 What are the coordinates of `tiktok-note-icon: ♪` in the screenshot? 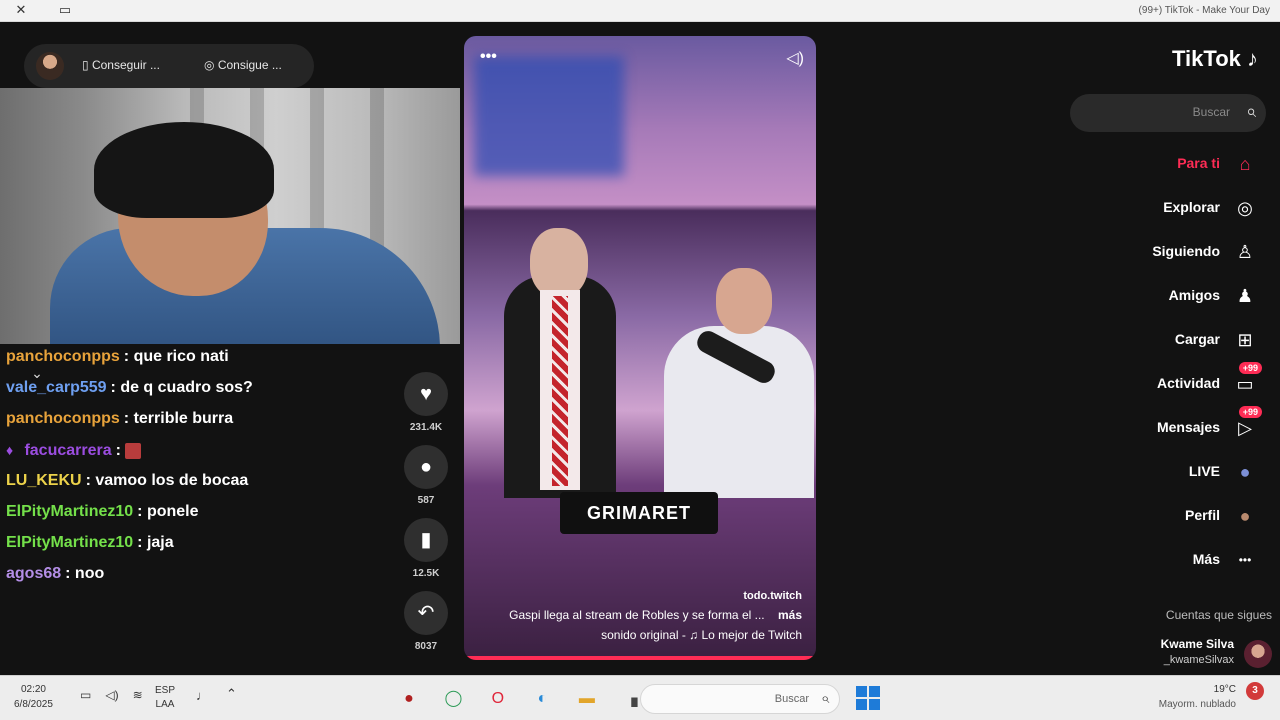 It's located at (1252, 58).